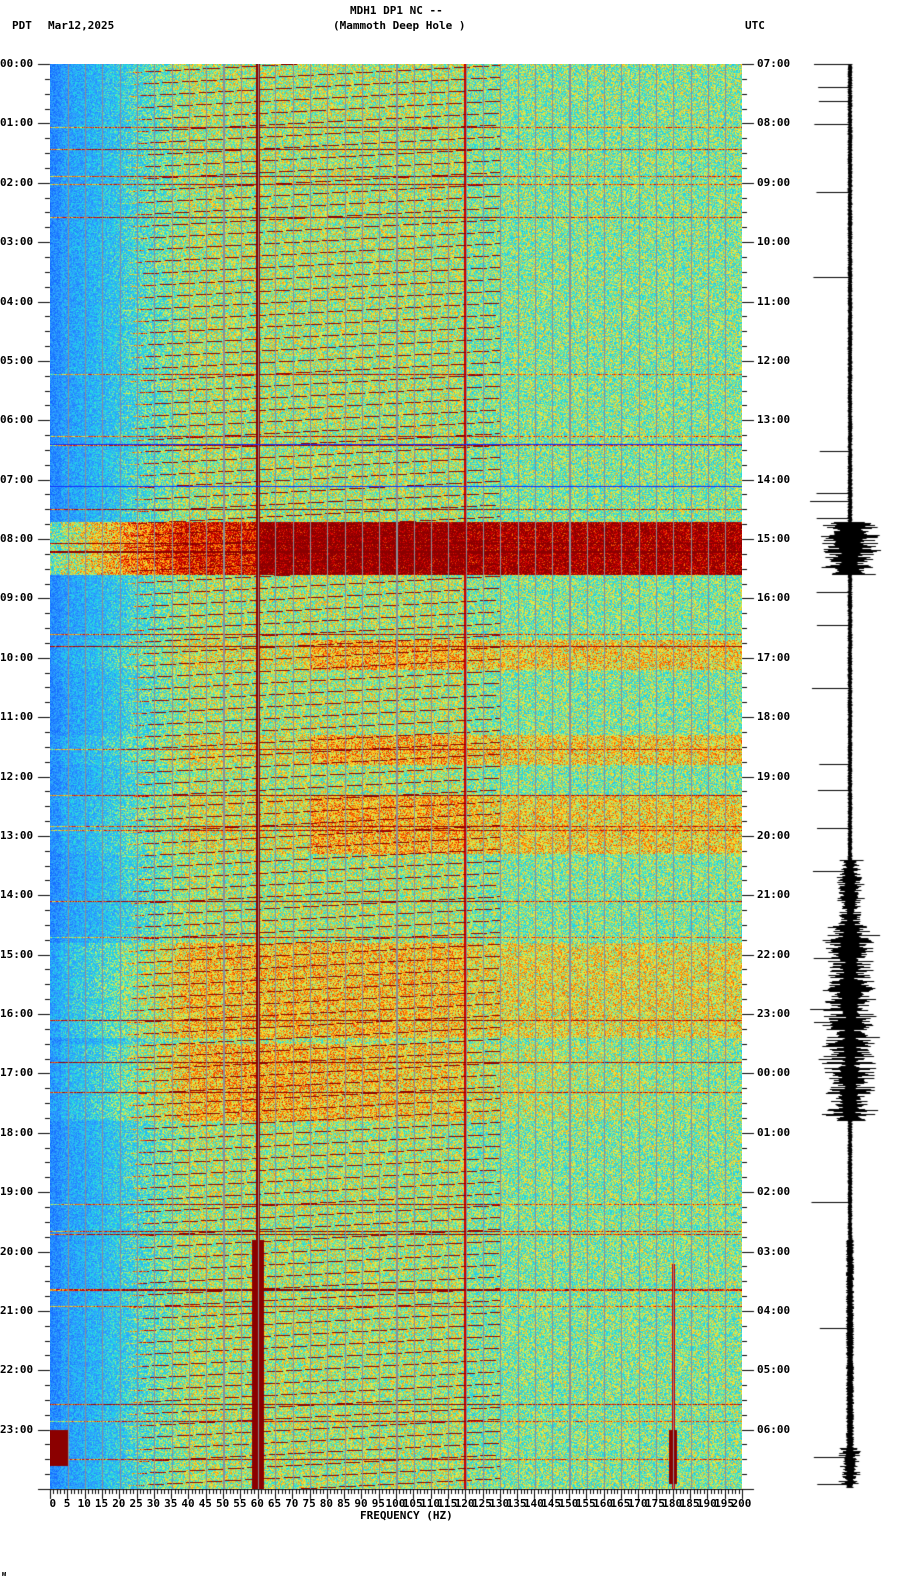 This screenshot has height=1584, width=902. Describe the element at coordinates (17, 1192) in the screenshot. I see `y-tick-label-left: 19:00` at that location.